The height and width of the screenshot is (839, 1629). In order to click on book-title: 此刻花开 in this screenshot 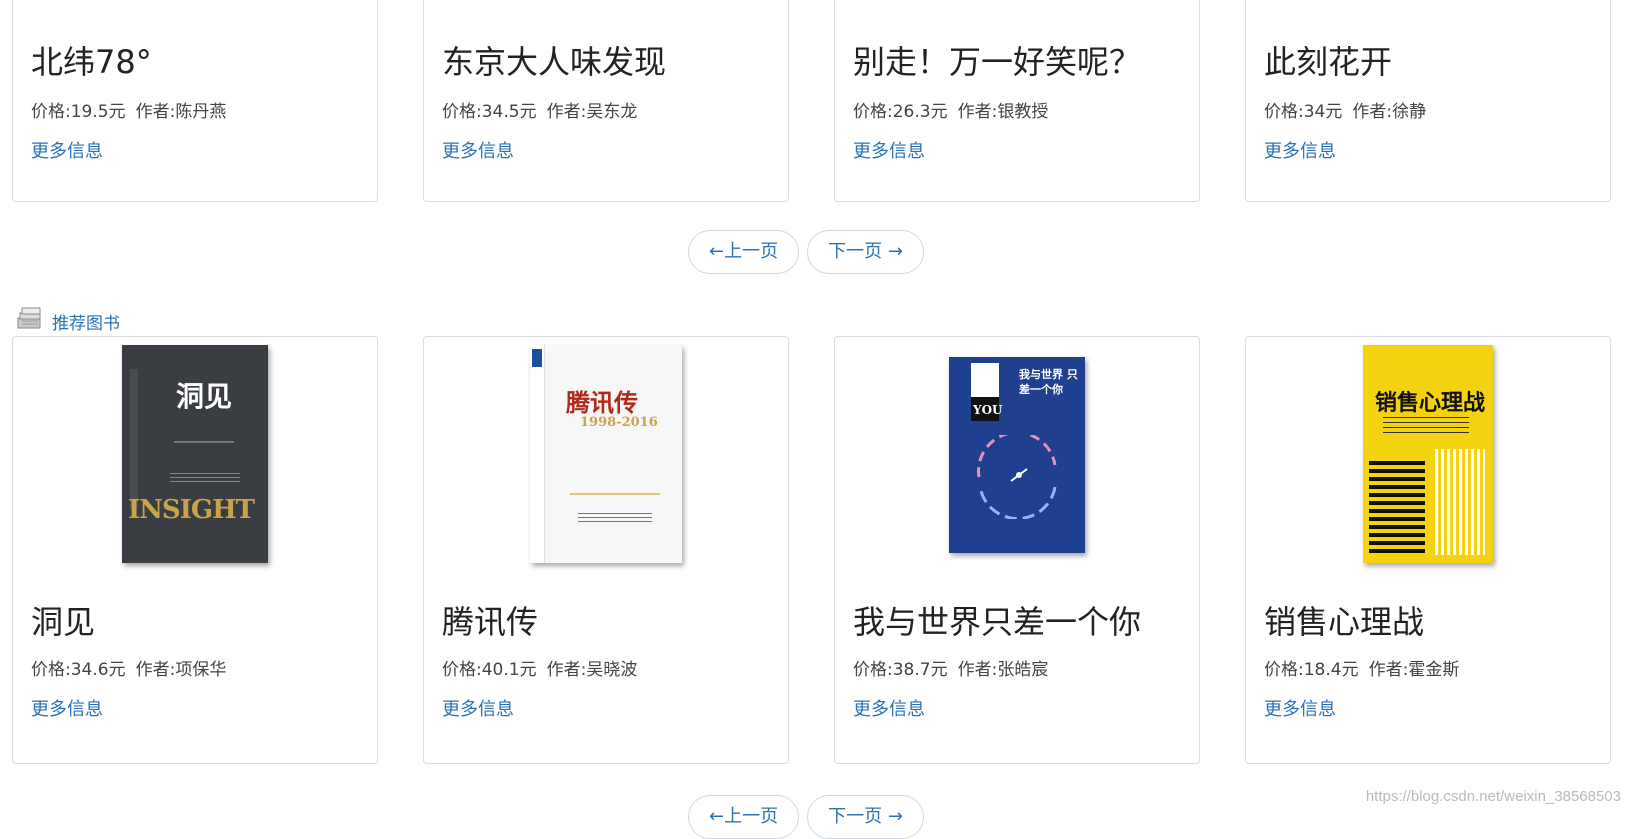, I will do `click(1328, 62)`.